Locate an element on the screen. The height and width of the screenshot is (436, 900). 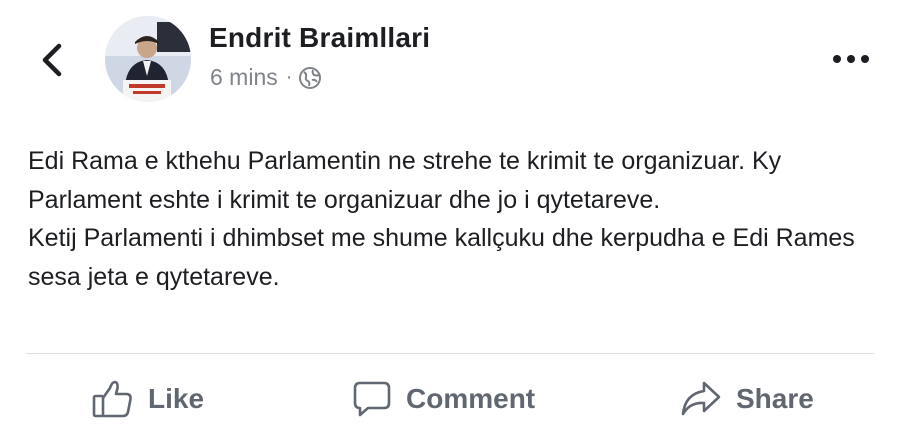
action-bar: Like Comment Share is located at coordinates (450, 399).